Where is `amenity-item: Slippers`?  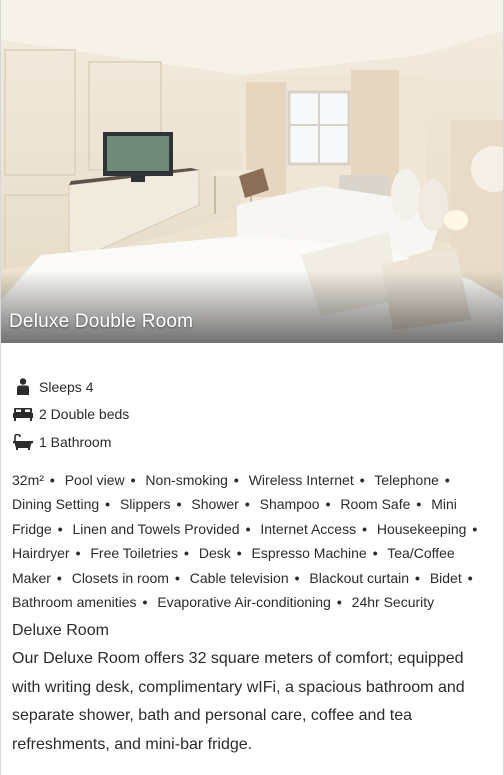 amenity-item: Slippers is located at coordinates (145, 504).